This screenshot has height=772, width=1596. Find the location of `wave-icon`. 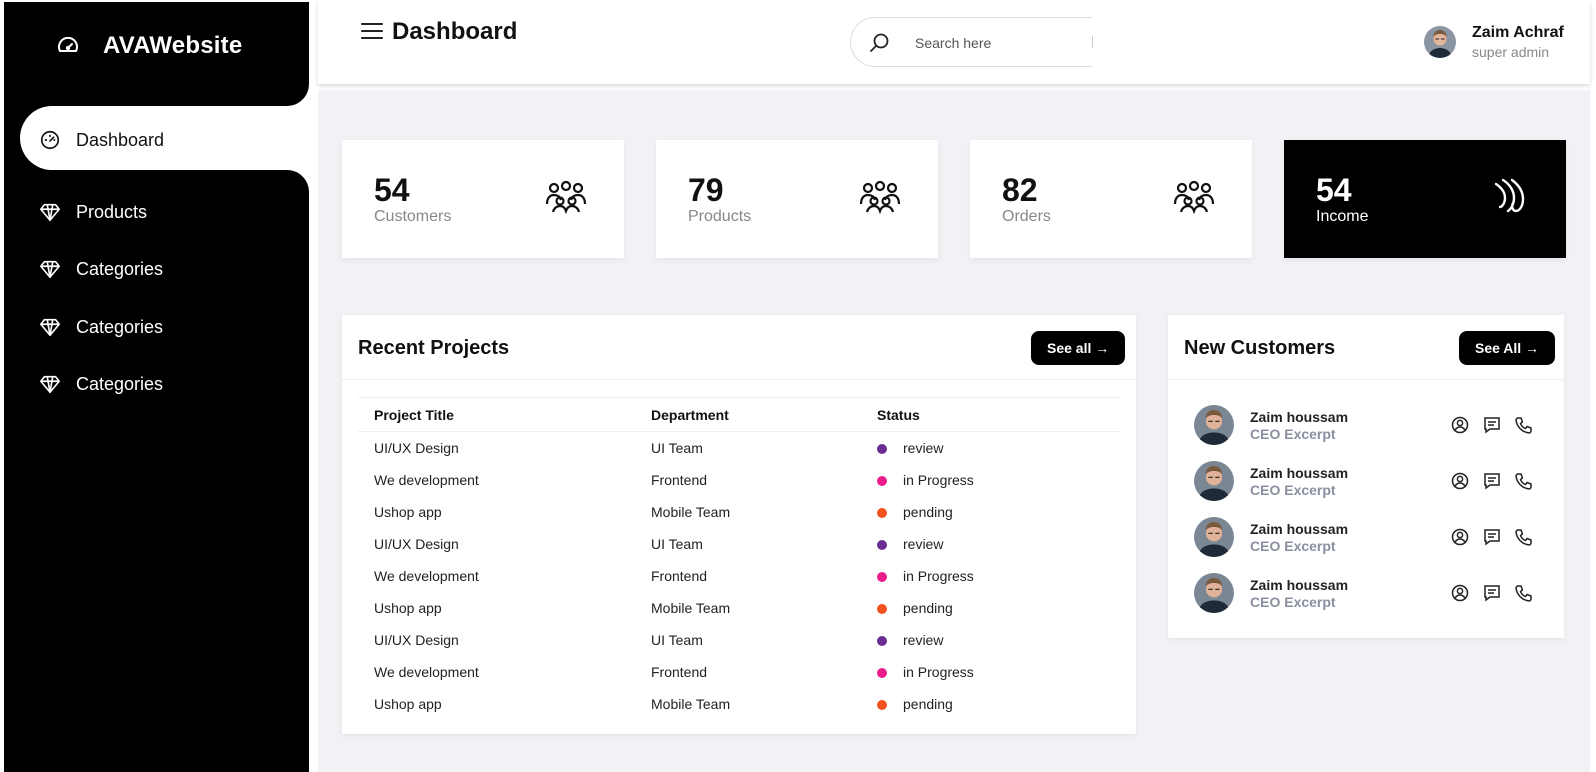

wave-icon is located at coordinates (1509, 195).